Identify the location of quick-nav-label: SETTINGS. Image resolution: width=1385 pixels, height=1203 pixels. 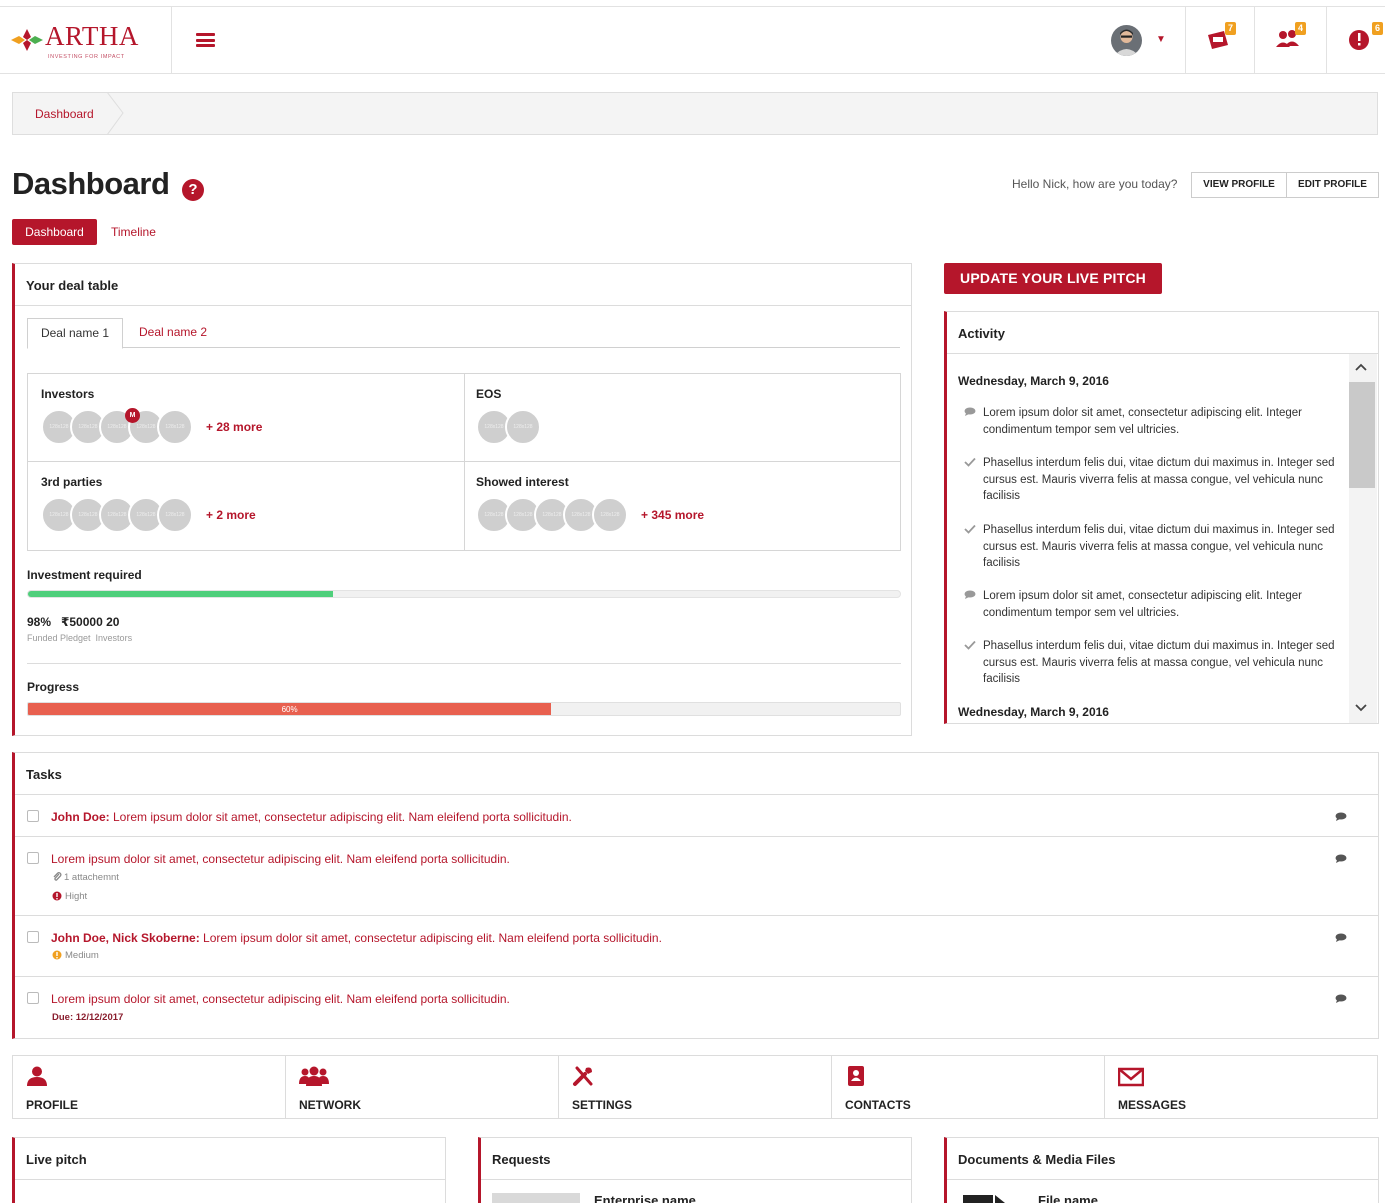
(602, 1105).